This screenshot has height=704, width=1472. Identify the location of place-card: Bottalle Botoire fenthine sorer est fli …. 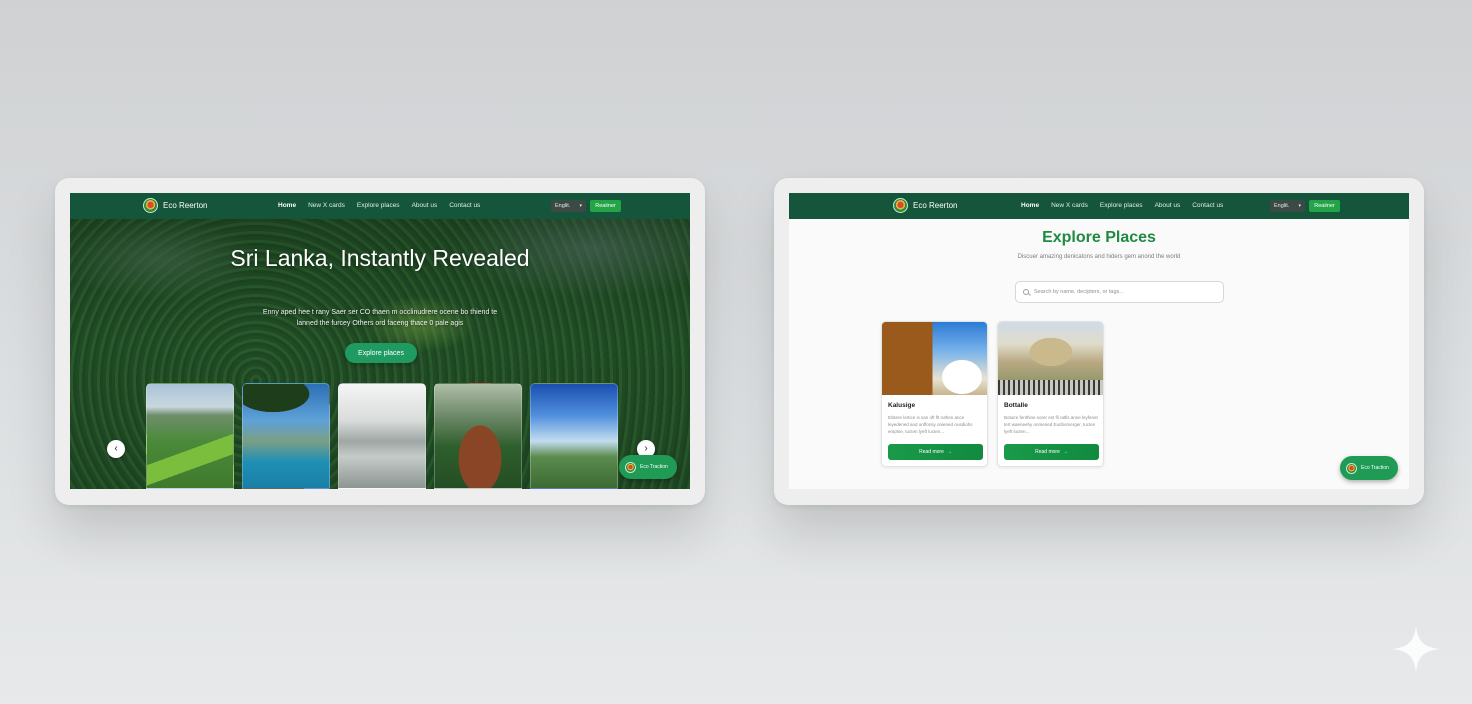
(1050, 394).